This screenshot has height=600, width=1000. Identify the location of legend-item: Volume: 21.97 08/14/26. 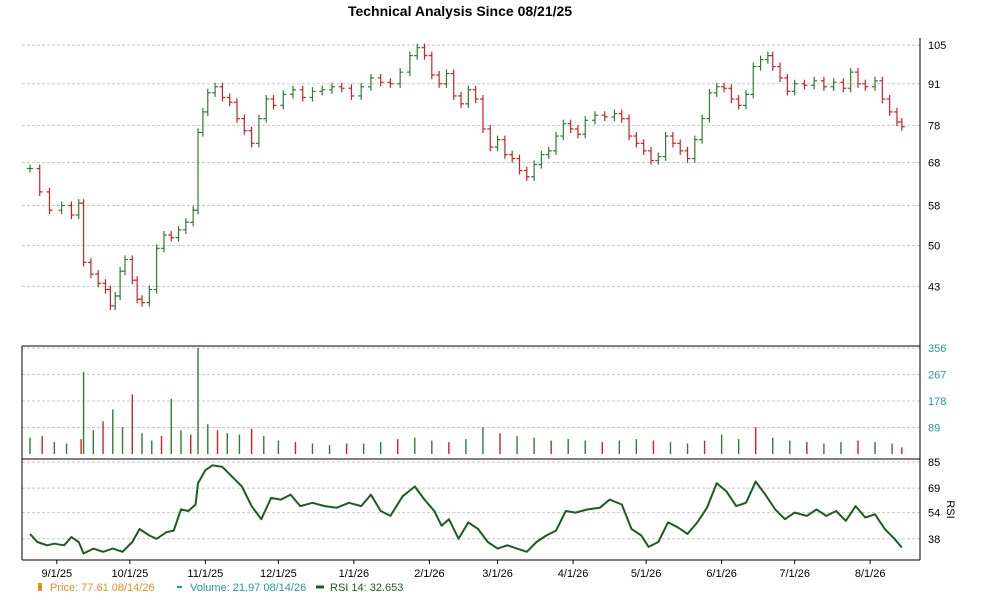
(241, 588).